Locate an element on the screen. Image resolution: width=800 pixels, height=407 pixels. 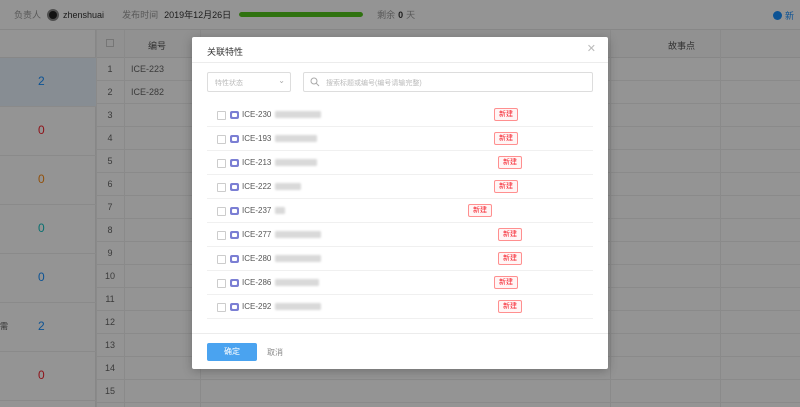
feature-list-item: ICE-213 新建 is located at coordinates (400, 163).